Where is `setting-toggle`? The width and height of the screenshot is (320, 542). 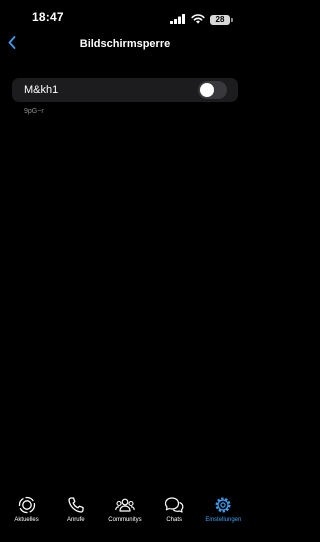 setting-toggle is located at coordinates (212, 90).